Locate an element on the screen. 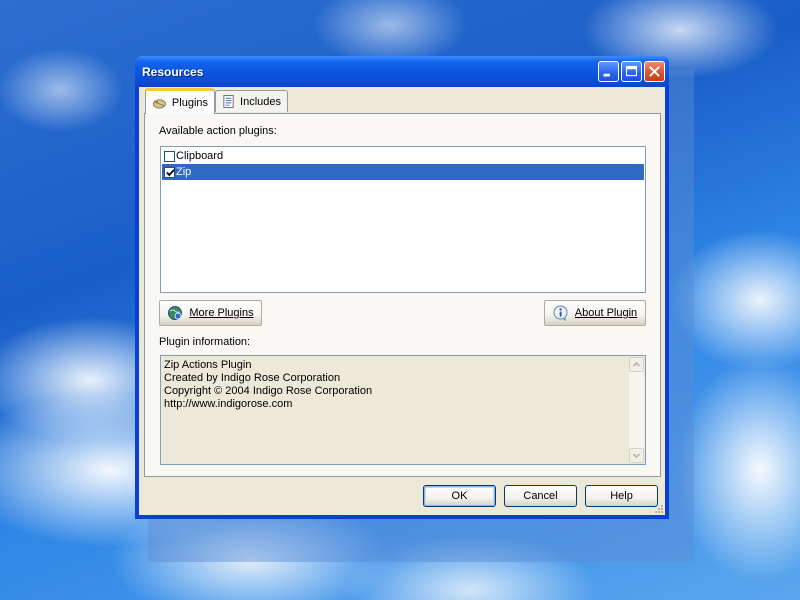  ok-label: OK is located at coordinates (459, 496).